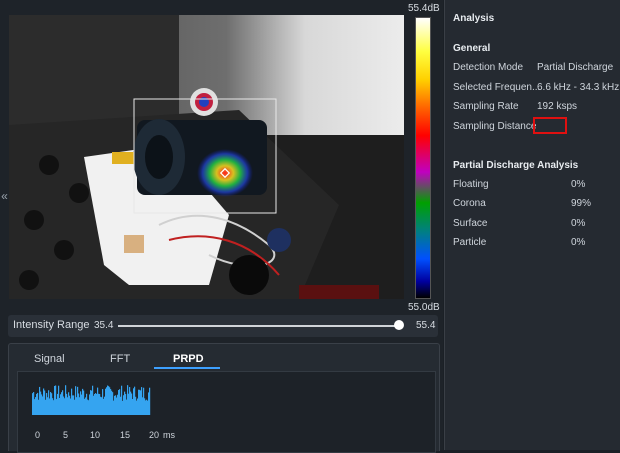  What do you see at coordinates (488, 67) in the screenshot?
I see `general-key-detection-mode: Detection Mode` at bounding box center [488, 67].